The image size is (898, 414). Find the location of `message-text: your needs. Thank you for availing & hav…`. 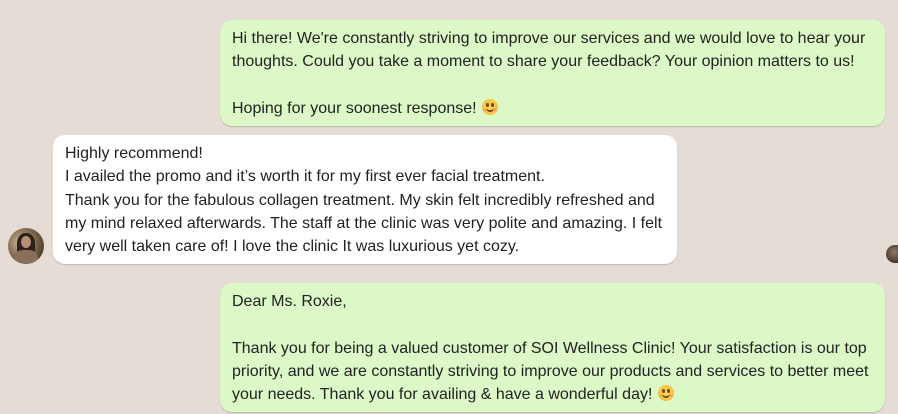

message-text: your needs. Thank you for availing & hav… is located at coordinates (442, 395).